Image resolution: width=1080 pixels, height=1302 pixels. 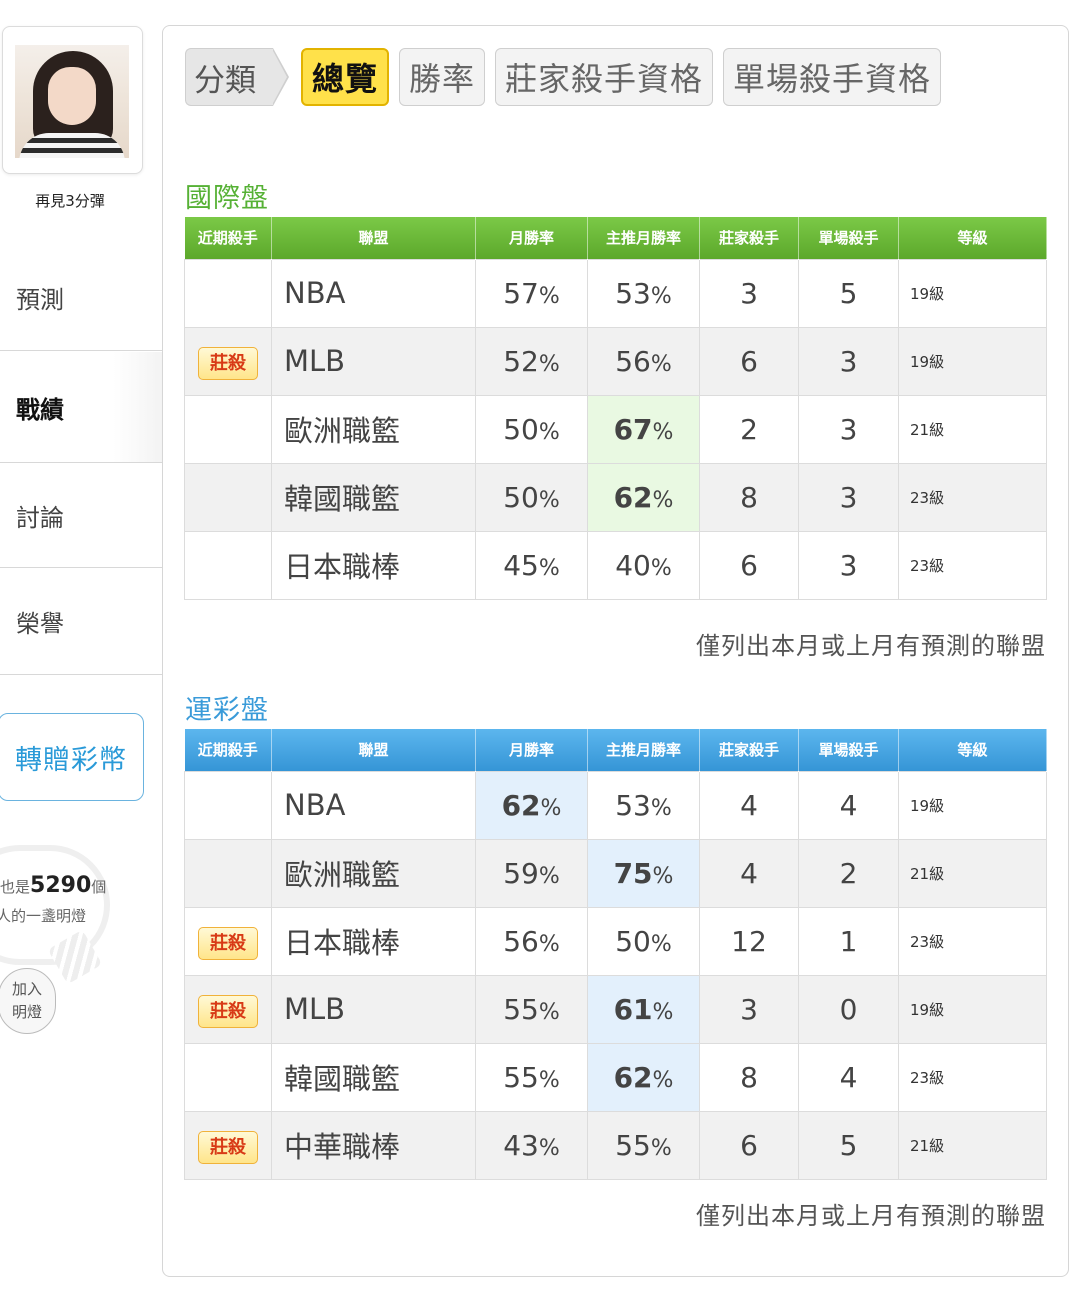 What do you see at coordinates (972, 293) in the screenshot?
I see `level-cell: 19級` at bounding box center [972, 293].